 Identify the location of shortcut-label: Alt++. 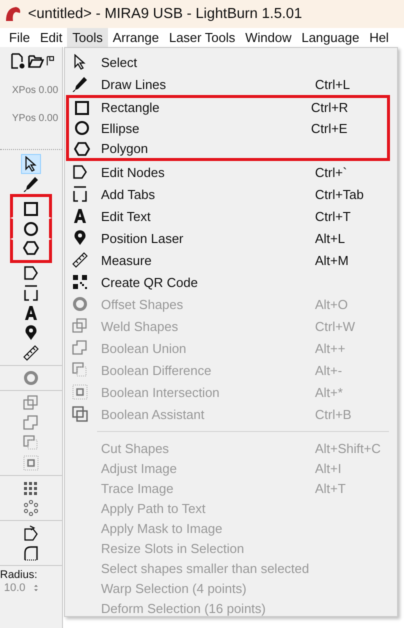
(330, 348).